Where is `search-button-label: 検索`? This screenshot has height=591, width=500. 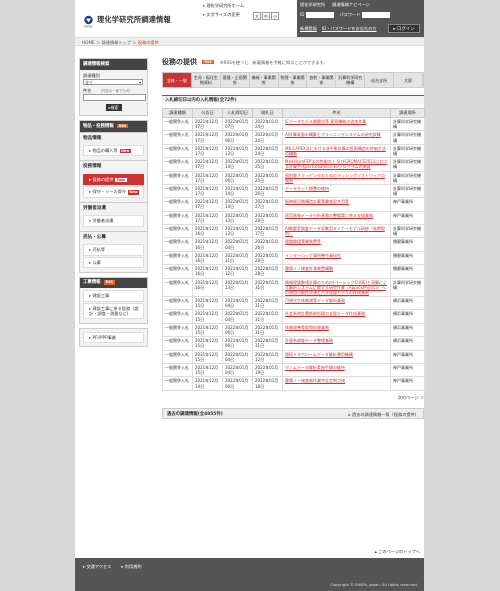 search-button-label: 検索 is located at coordinates (114, 107).